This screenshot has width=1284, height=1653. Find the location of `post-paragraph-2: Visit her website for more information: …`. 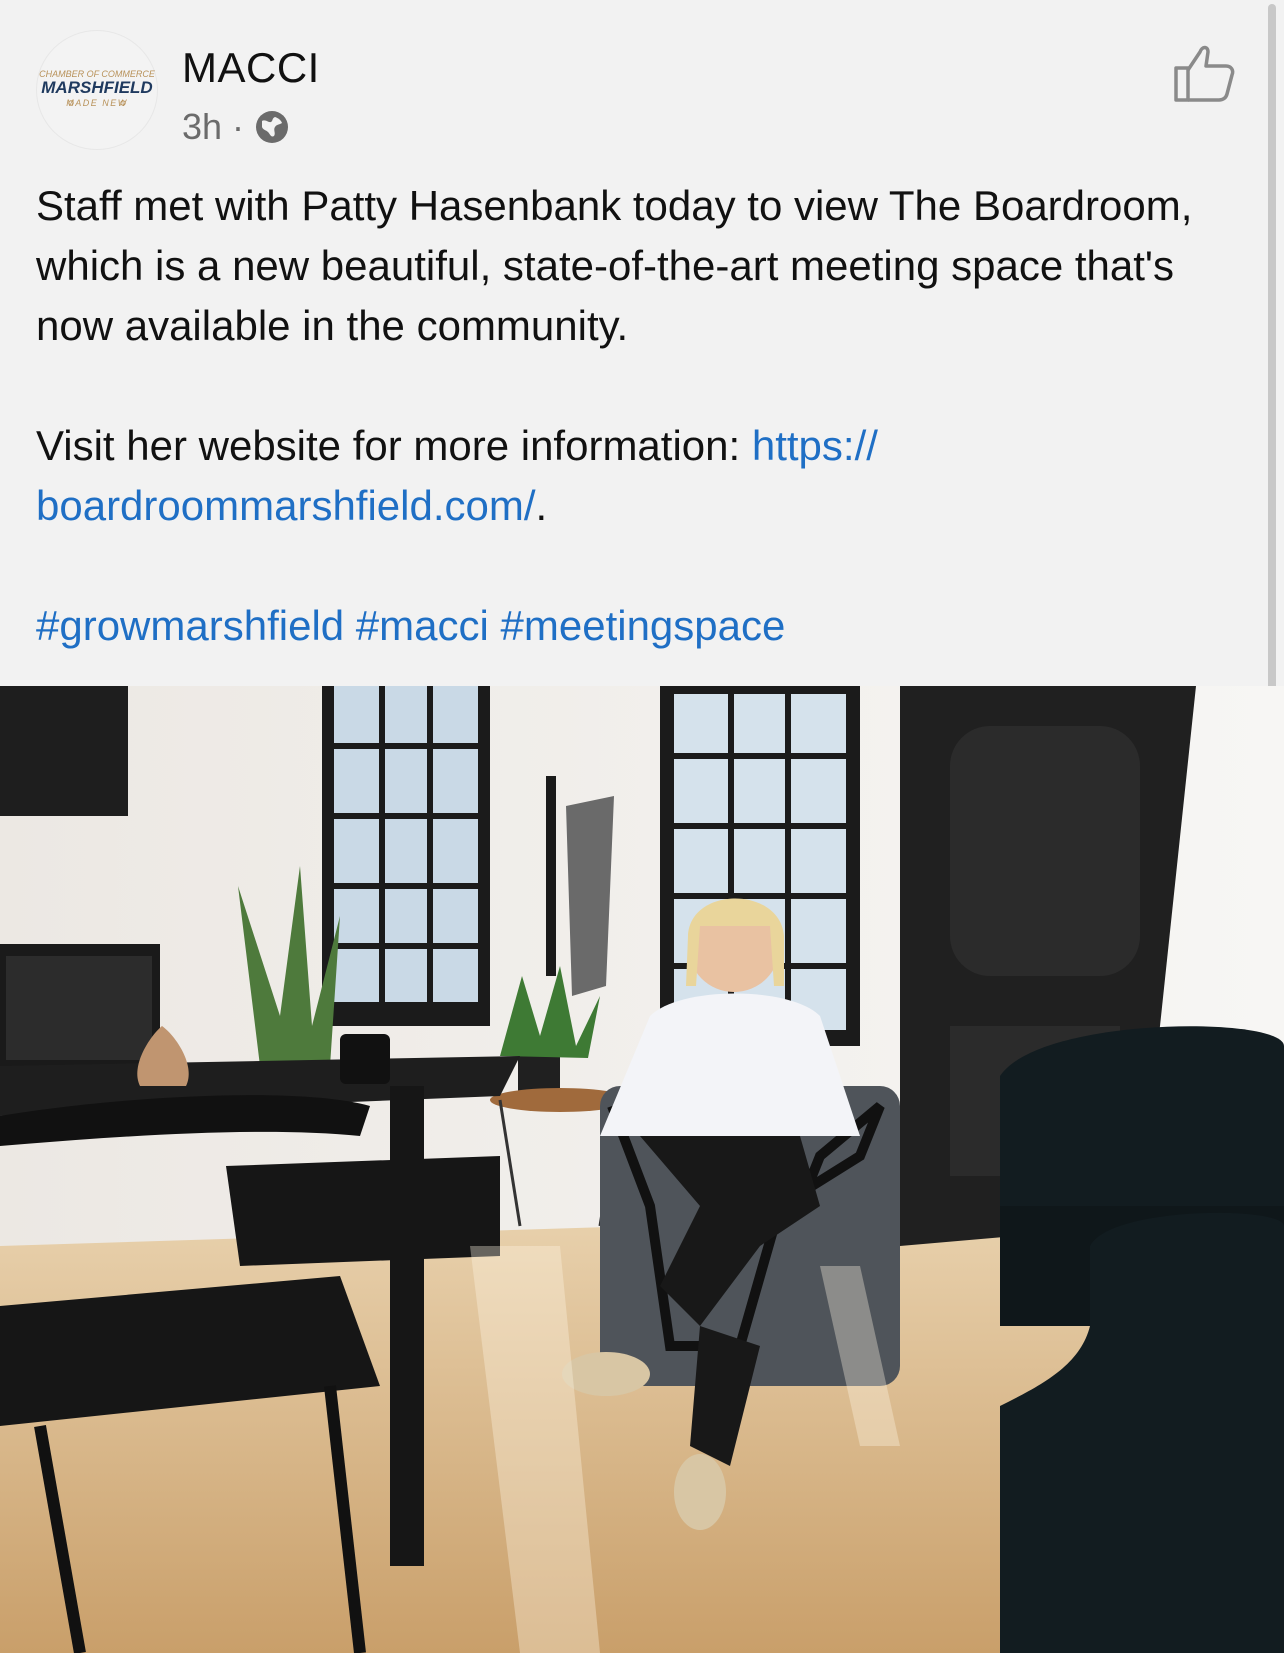

post-paragraph-2: Visit her website for more information: … is located at coordinates (636, 476).